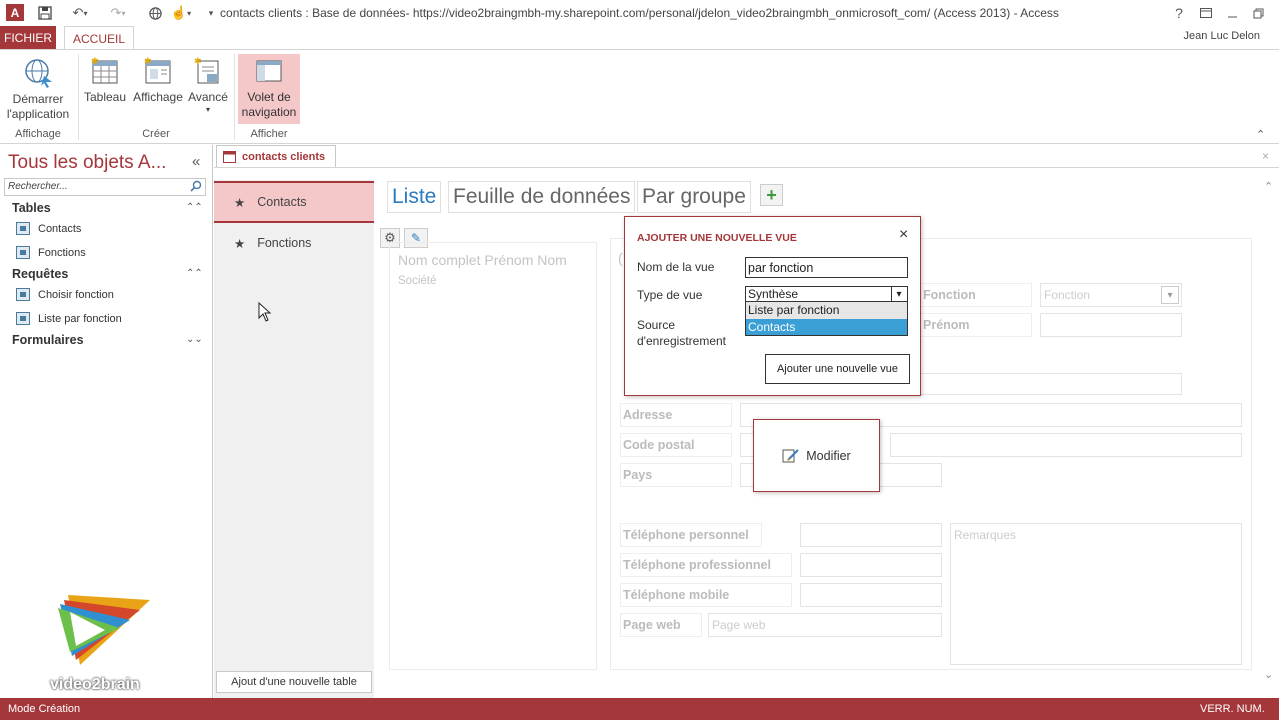 The height and width of the screenshot is (720, 1279). What do you see at coordinates (676, 445) in the screenshot?
I see `code-postal-label: Code postal` at bounding box center [676, 445].